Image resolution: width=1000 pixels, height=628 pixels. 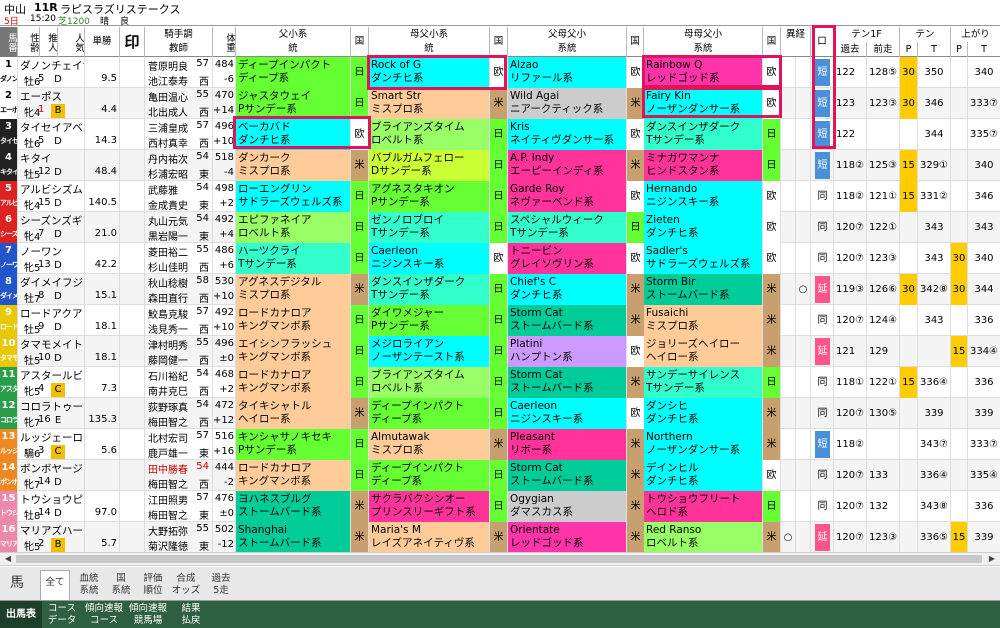 What do you see at coordinates (293, 351) in the screenshot?
I see `sire-cell: エイシンフラッシュ キングマンボ系` at bounding box center [293, 351].